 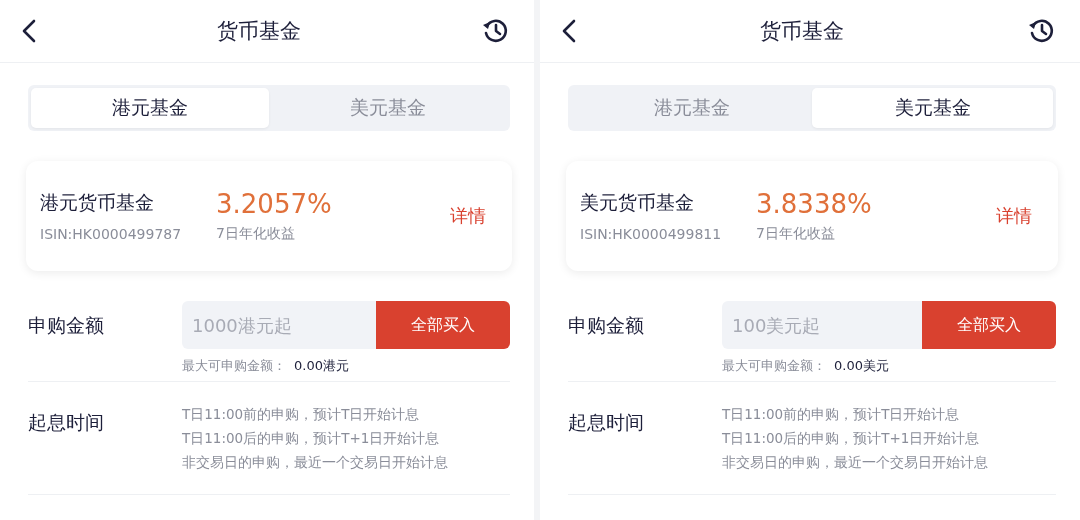 What do you see at coordinates (814, 204) in the screenshot?
I see `yield-value: 3.8338%` at bounding box center [814, 204].